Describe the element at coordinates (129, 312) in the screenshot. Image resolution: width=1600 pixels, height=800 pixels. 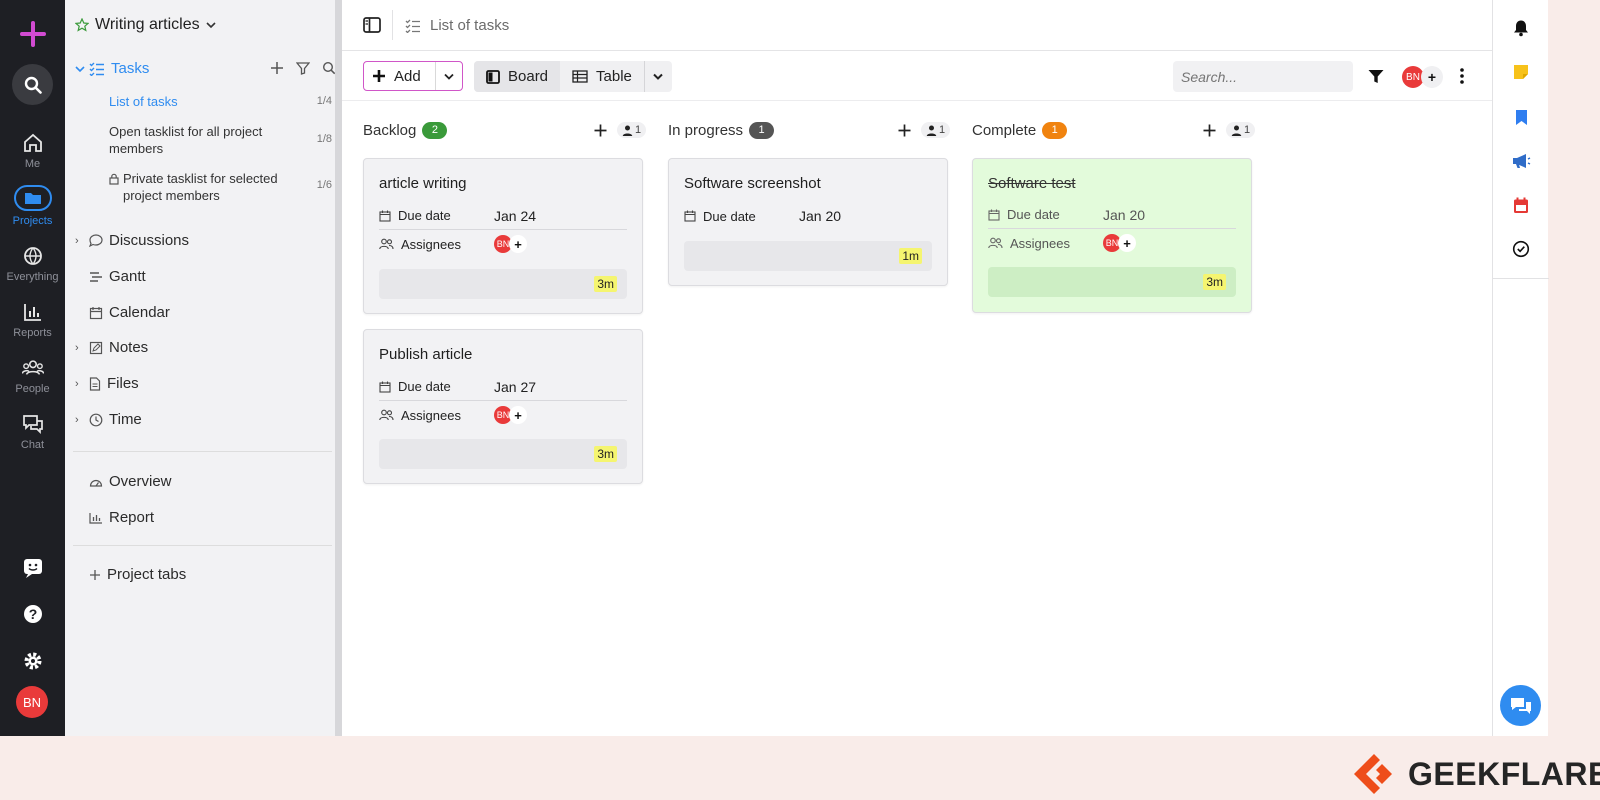
I see `sidebar-item-calendar: Calendar` at that location.